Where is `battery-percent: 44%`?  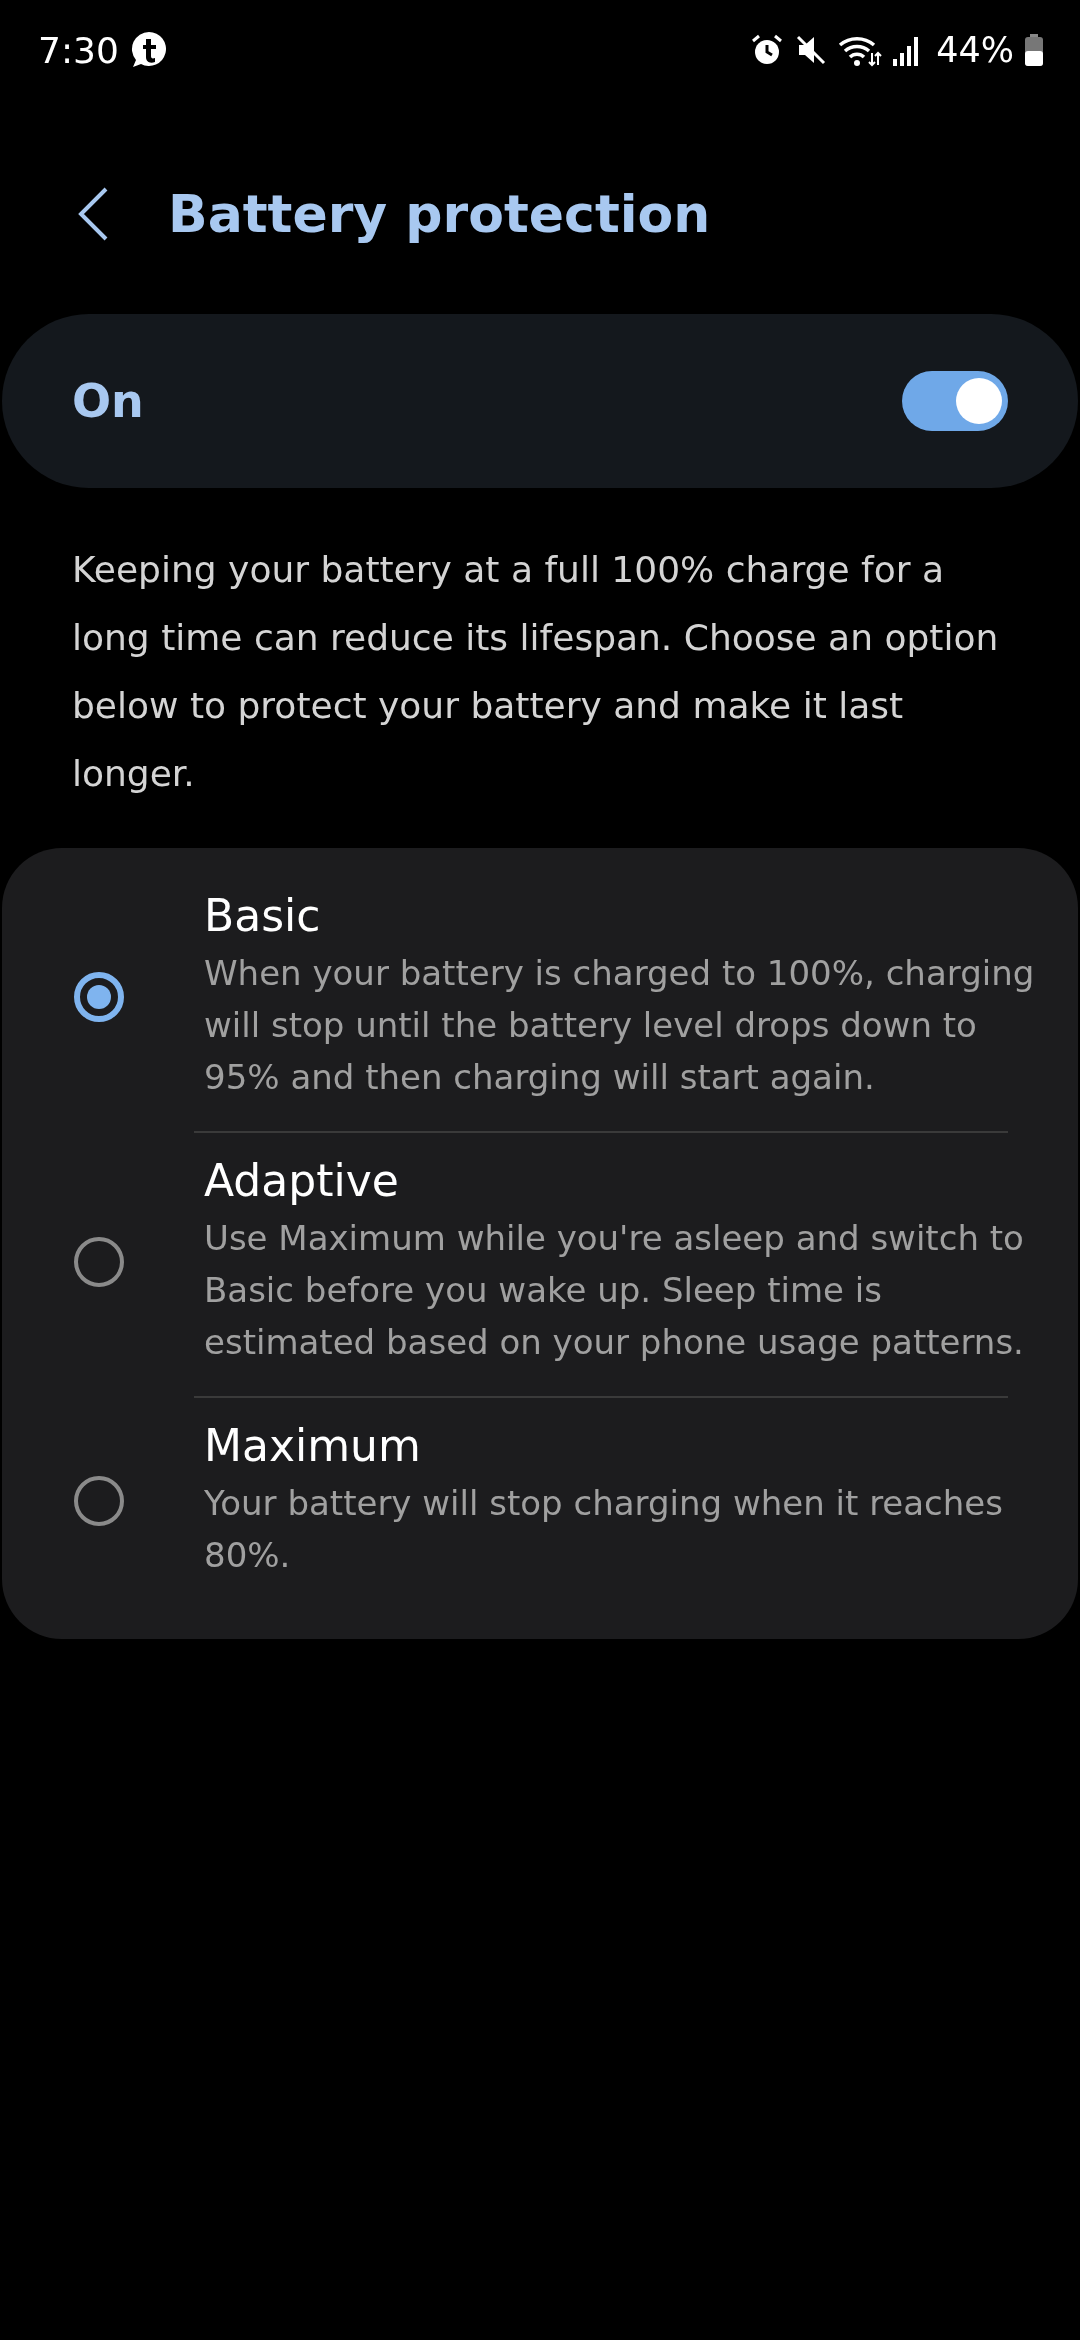
battery-percent: 44% is located at coordinates (975, 50).